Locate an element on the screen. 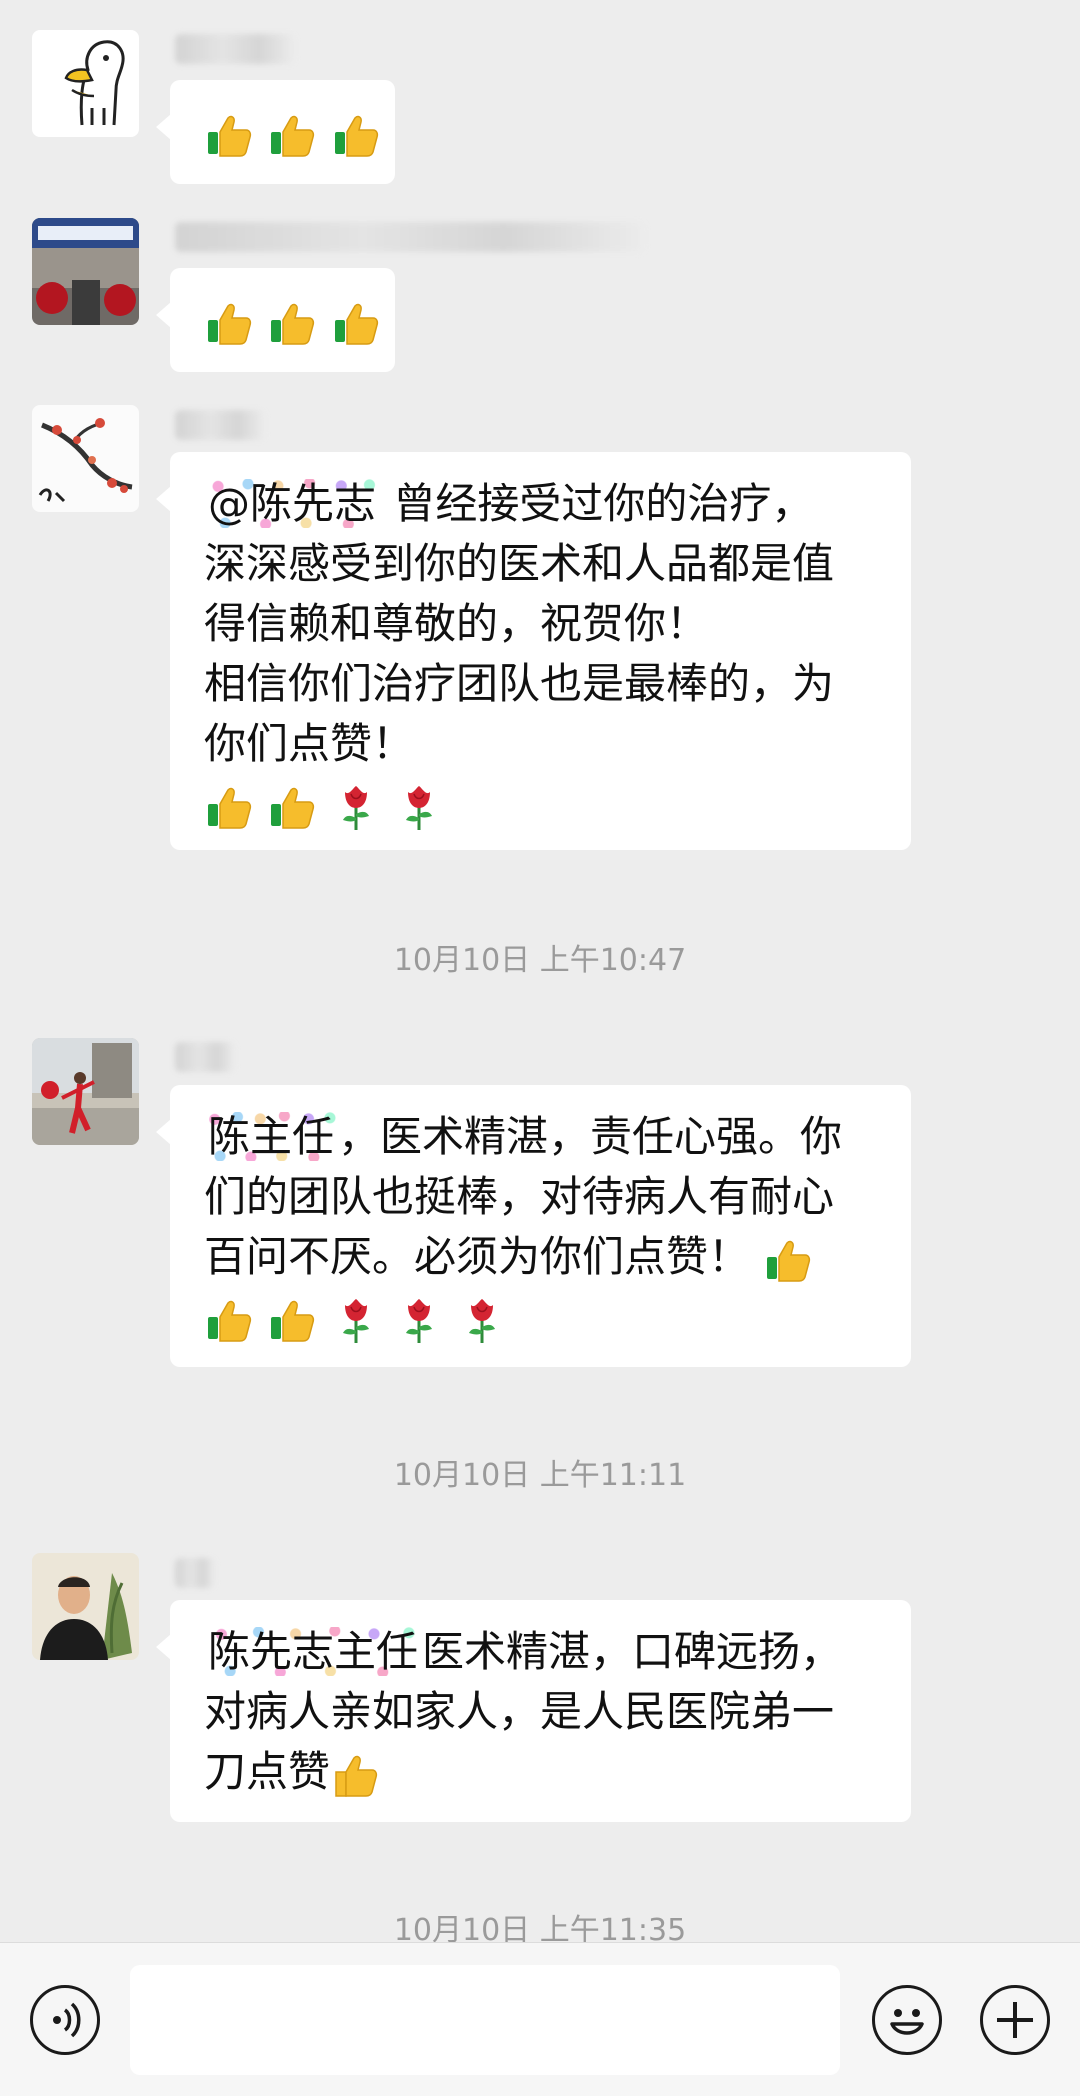 The image size is (1080, 2096). message-line: @陈先志 曾经接受过你的治疗， is located at coordinates (540, 504).